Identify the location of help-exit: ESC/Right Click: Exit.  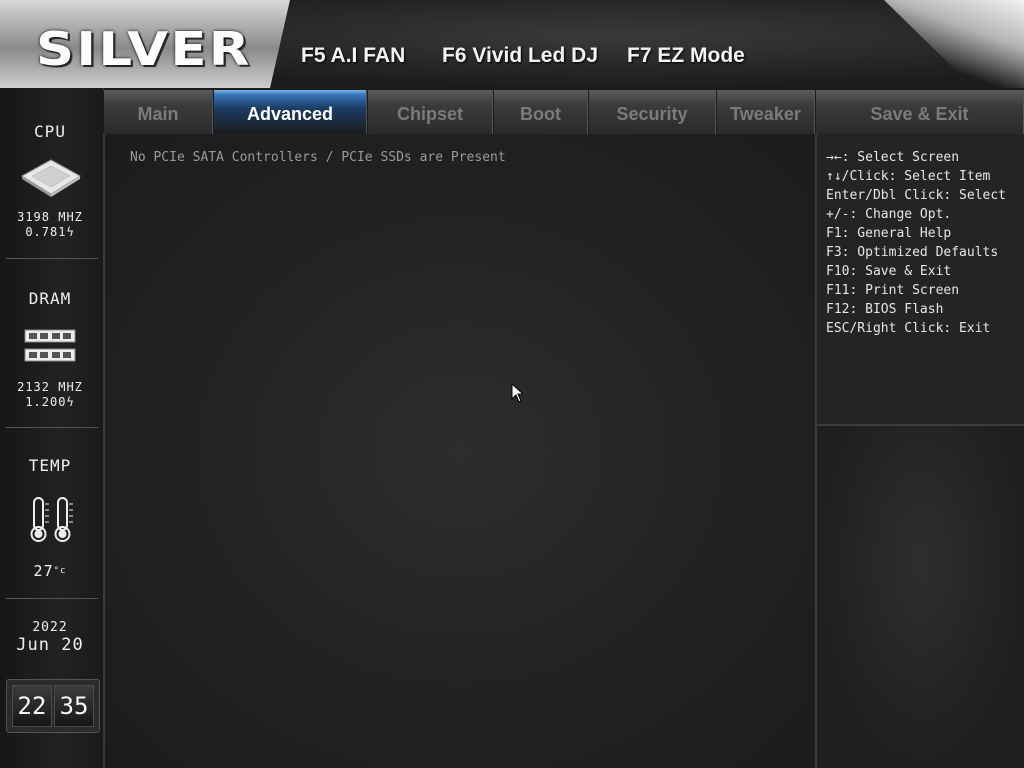
(908, 328).